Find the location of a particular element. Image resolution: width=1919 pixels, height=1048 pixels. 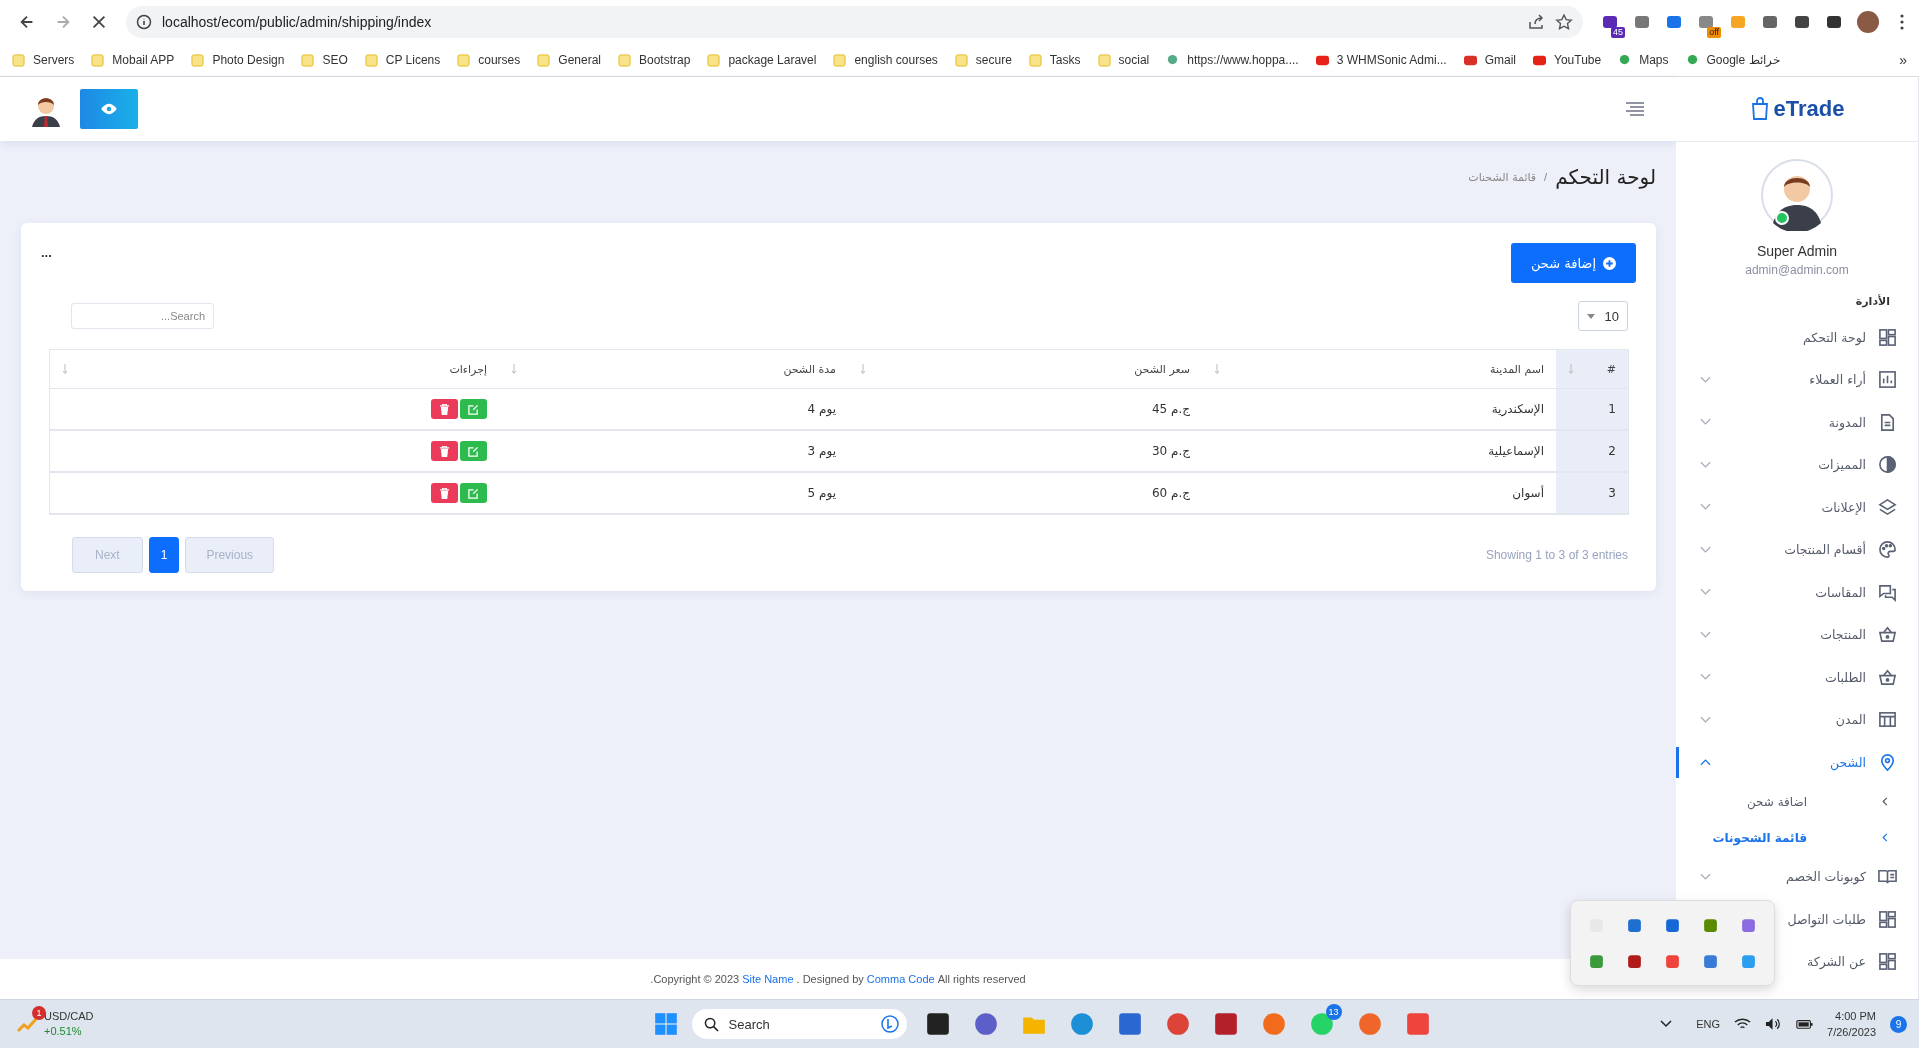

sidebar-item: أراء العملاء is located at coordinates (1797, 379).